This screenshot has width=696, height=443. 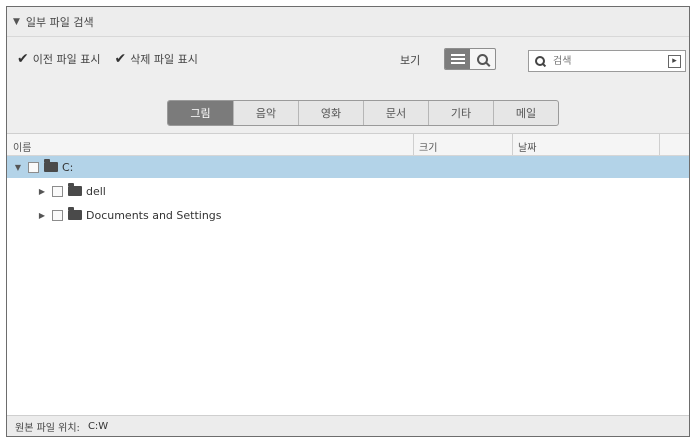 I want to click on magnifier-icon, so click(x=482, y=59).